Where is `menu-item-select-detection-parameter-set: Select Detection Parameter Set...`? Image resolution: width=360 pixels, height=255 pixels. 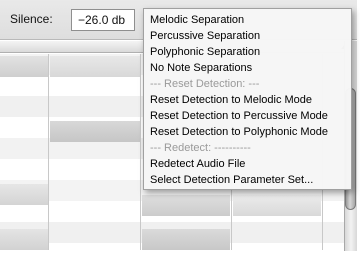
menu-item-select-detection-parameter-set: Select Detection Parameter Set... is located at coordinates (247, 180).